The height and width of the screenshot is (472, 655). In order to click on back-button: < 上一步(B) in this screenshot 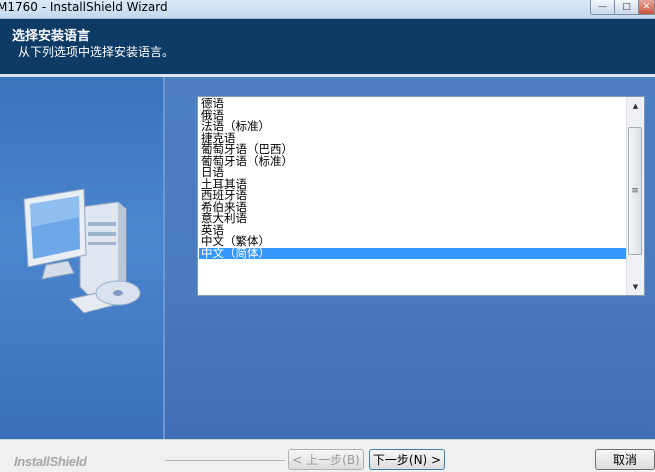, I will do `click(326, 459)`.